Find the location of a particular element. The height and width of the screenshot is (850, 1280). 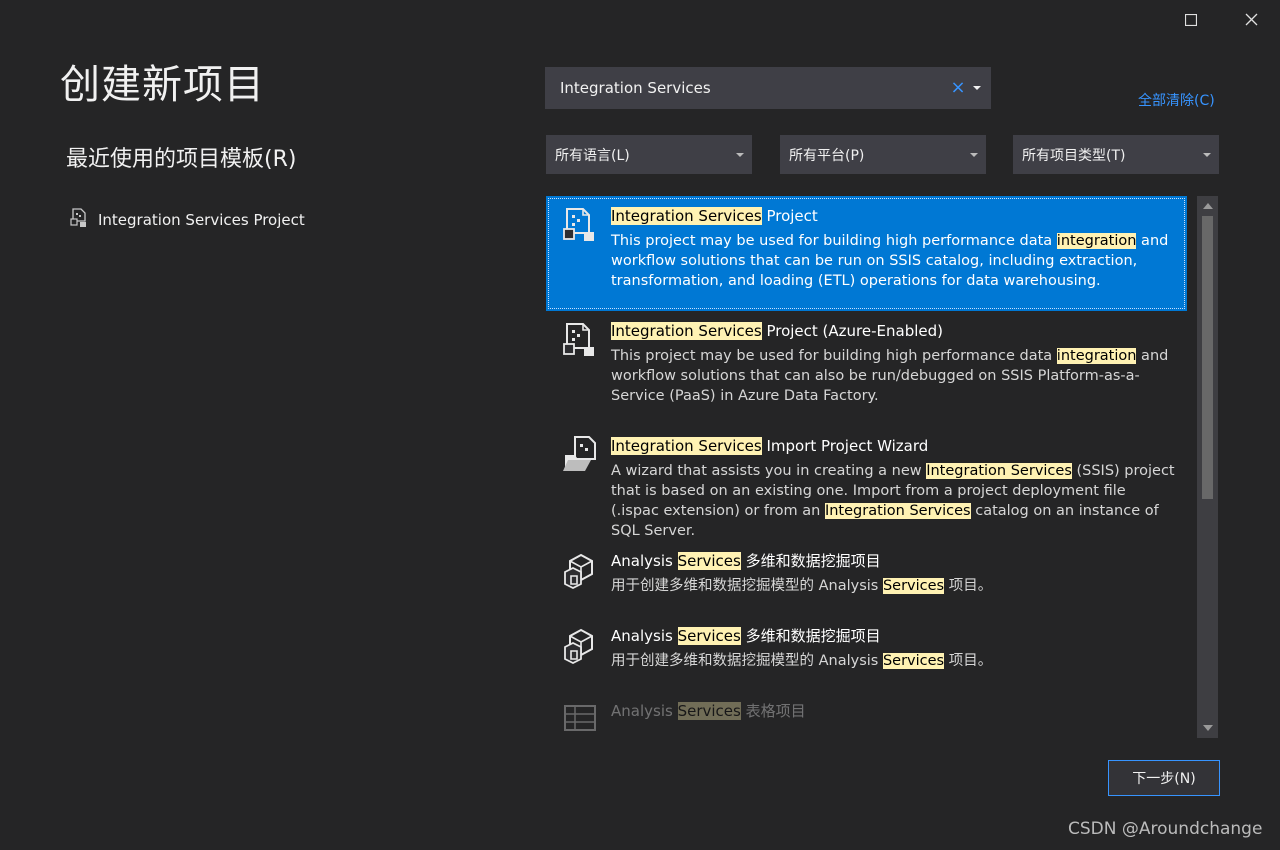

search-history-dropdown is located at coordinates (977, 88).